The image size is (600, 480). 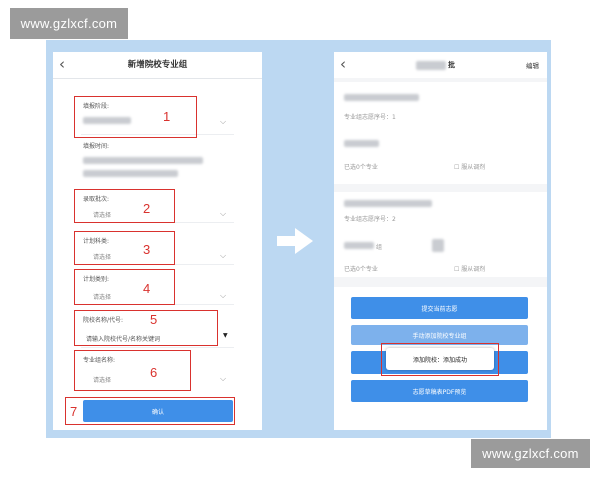 What do you see at coordinates (147, 208) in the screenshot?
I see `annotation-number-2: 2` at bounding box center [147, 208].